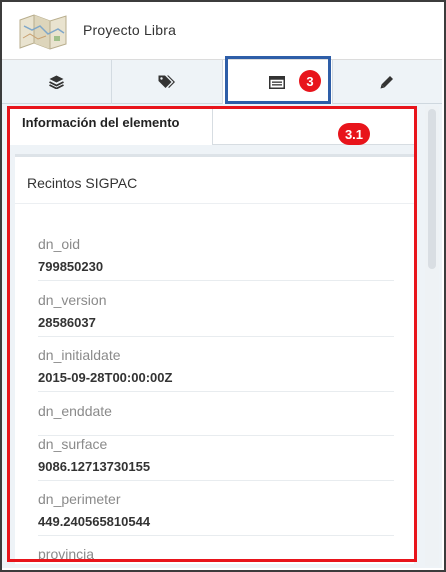 This screenshot has height=572, width=446. Describe the element at coordinates (130, 30) in the screenshot. I see `app-title: Proyecto Libra` at that location.